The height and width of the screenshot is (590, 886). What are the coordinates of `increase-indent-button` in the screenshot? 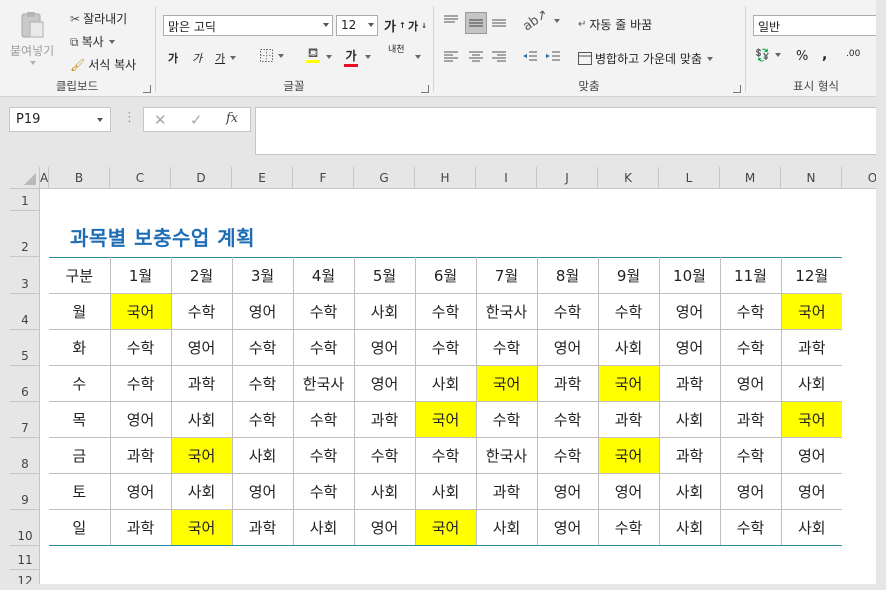 It's located at (553, 57).